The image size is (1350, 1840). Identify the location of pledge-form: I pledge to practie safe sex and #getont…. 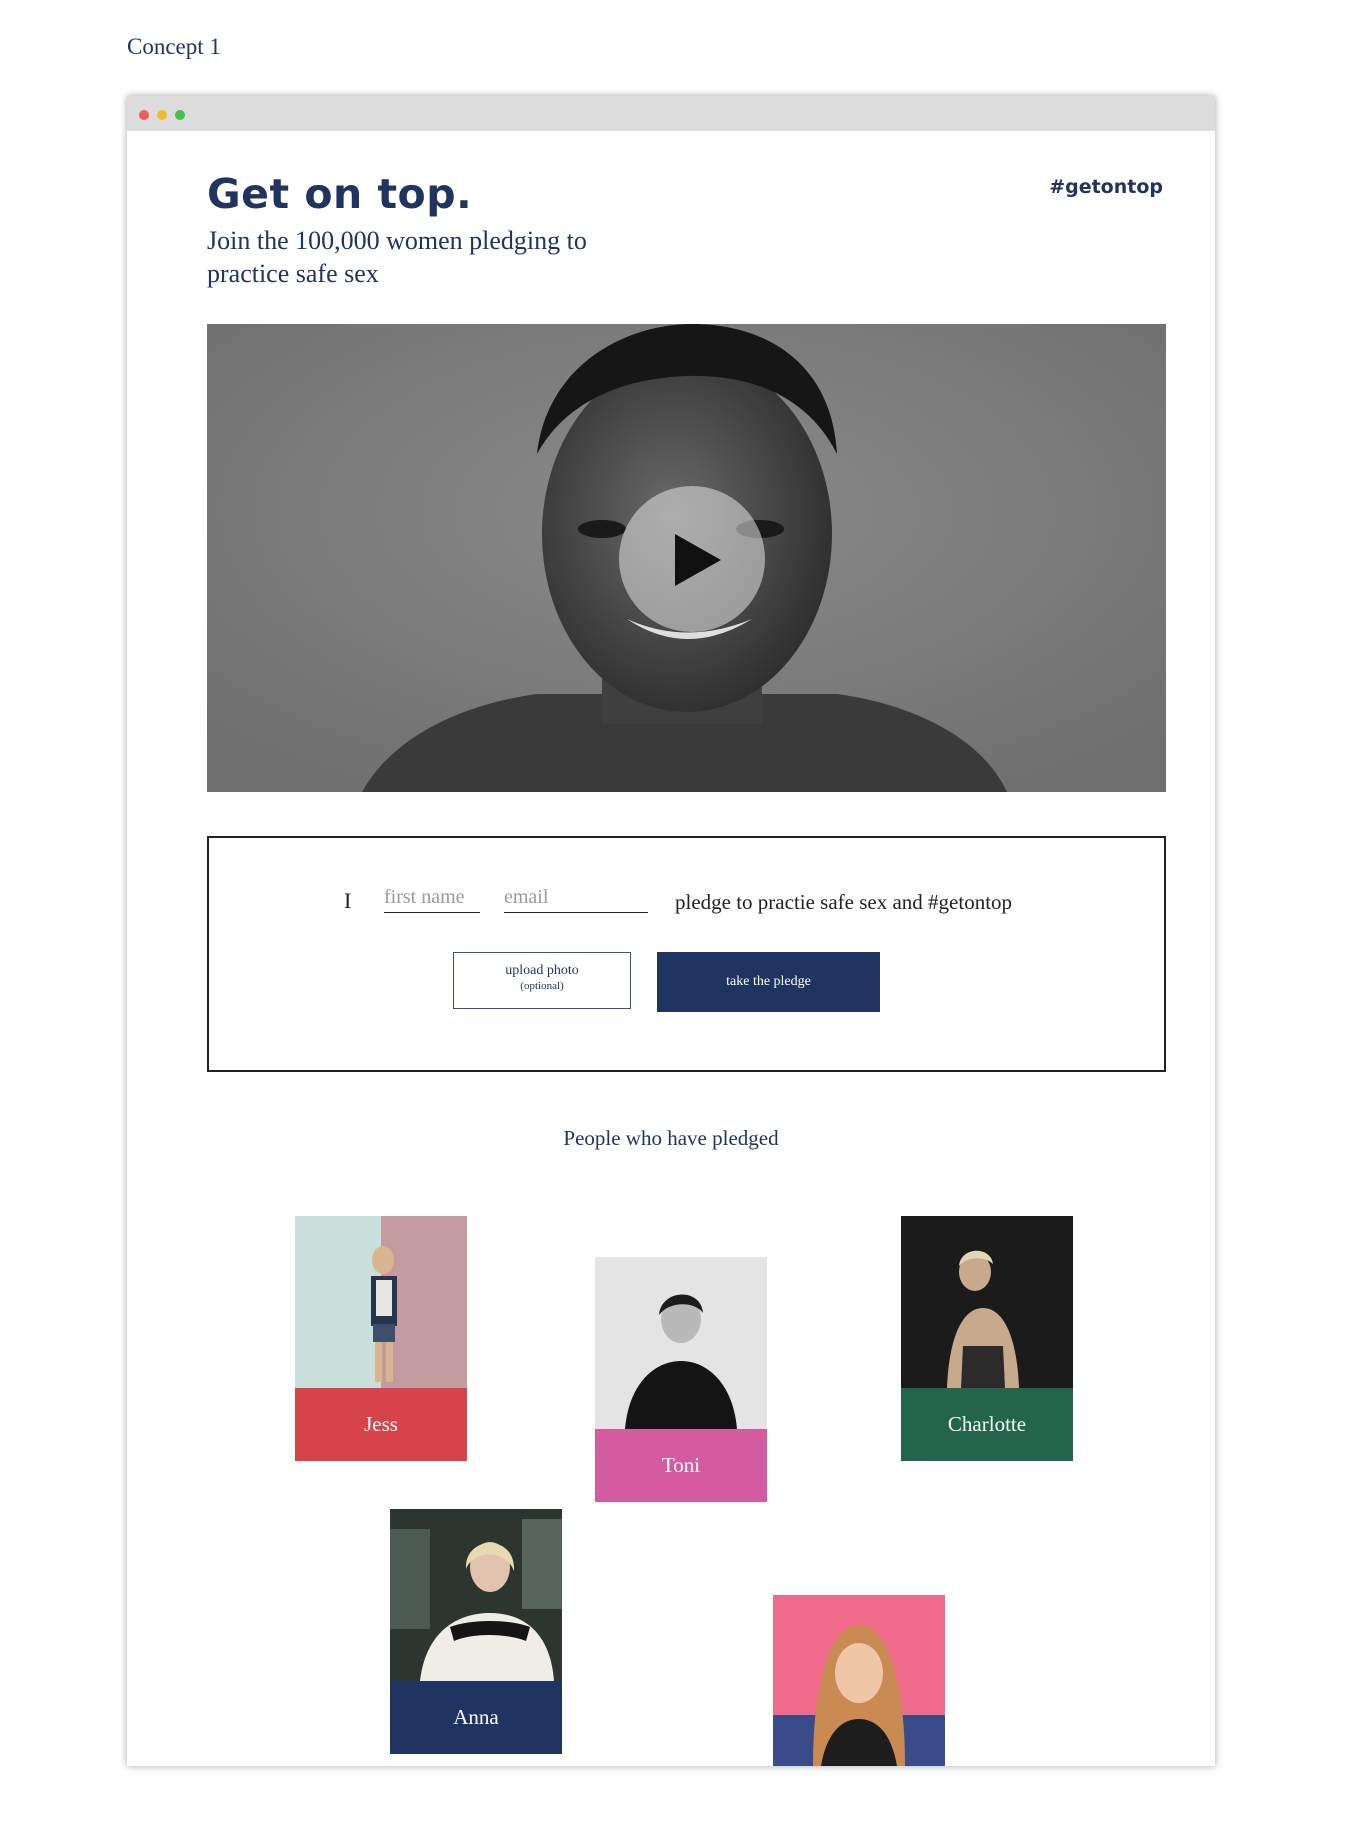
(686, 954).